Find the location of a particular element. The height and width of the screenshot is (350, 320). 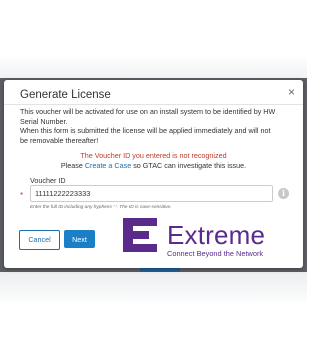

header-divider is located at coordinates (153, 104).